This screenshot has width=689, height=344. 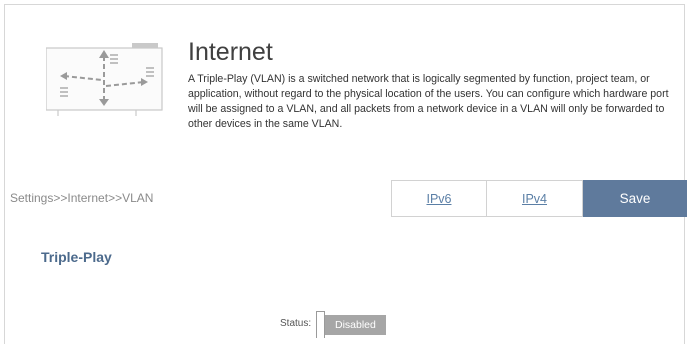 What do you see at coordinates (296, 323) in the screenshot?
I see `status-label: Status:` at bounding box center [296, 323].